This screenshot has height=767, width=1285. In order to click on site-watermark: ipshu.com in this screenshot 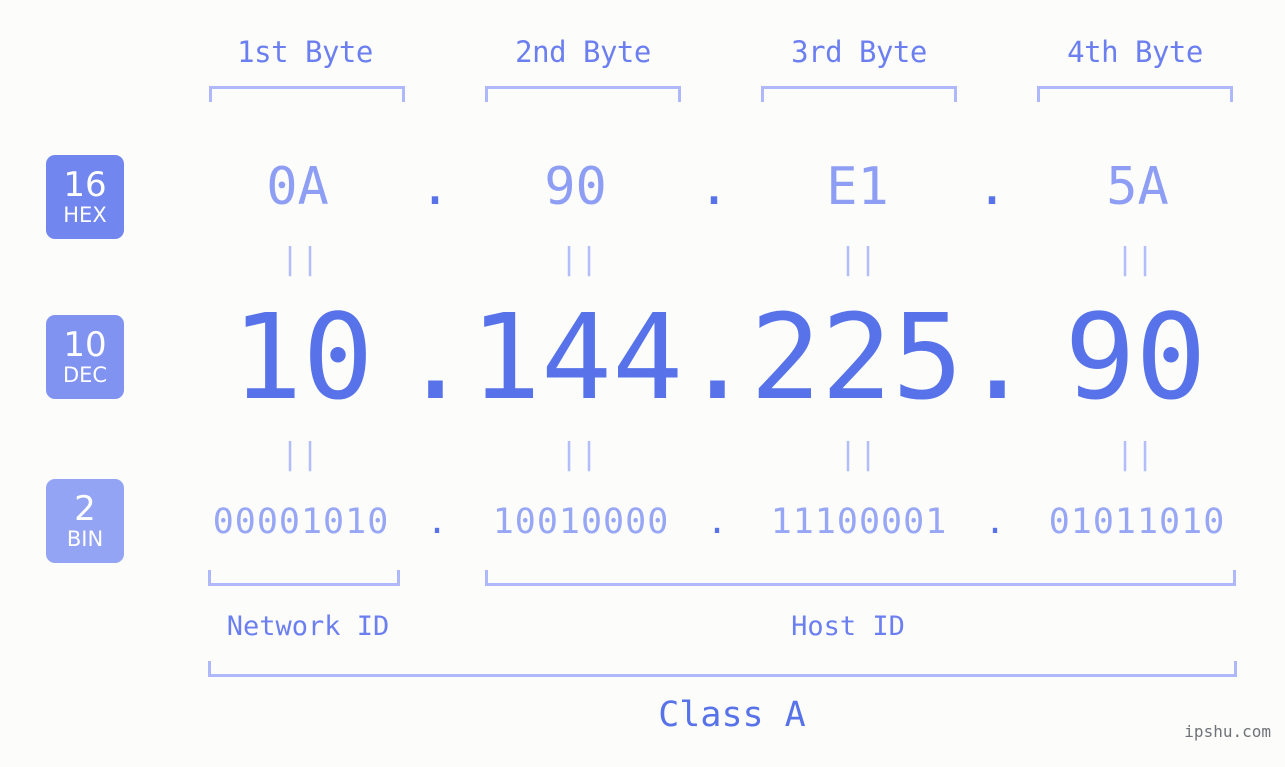, I will do `click(1227, 731)`.